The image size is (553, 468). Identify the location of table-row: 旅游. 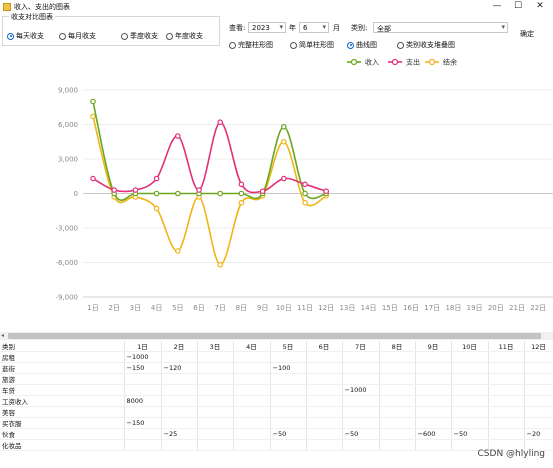
(276, 379).